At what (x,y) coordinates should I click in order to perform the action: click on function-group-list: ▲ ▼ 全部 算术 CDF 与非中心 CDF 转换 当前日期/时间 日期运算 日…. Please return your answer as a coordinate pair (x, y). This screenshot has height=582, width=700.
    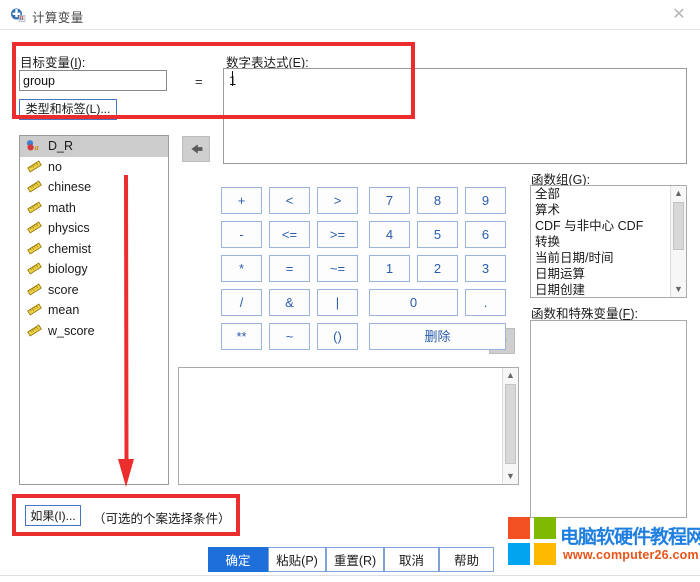
    Looking at the image, I should click on (608, 241).